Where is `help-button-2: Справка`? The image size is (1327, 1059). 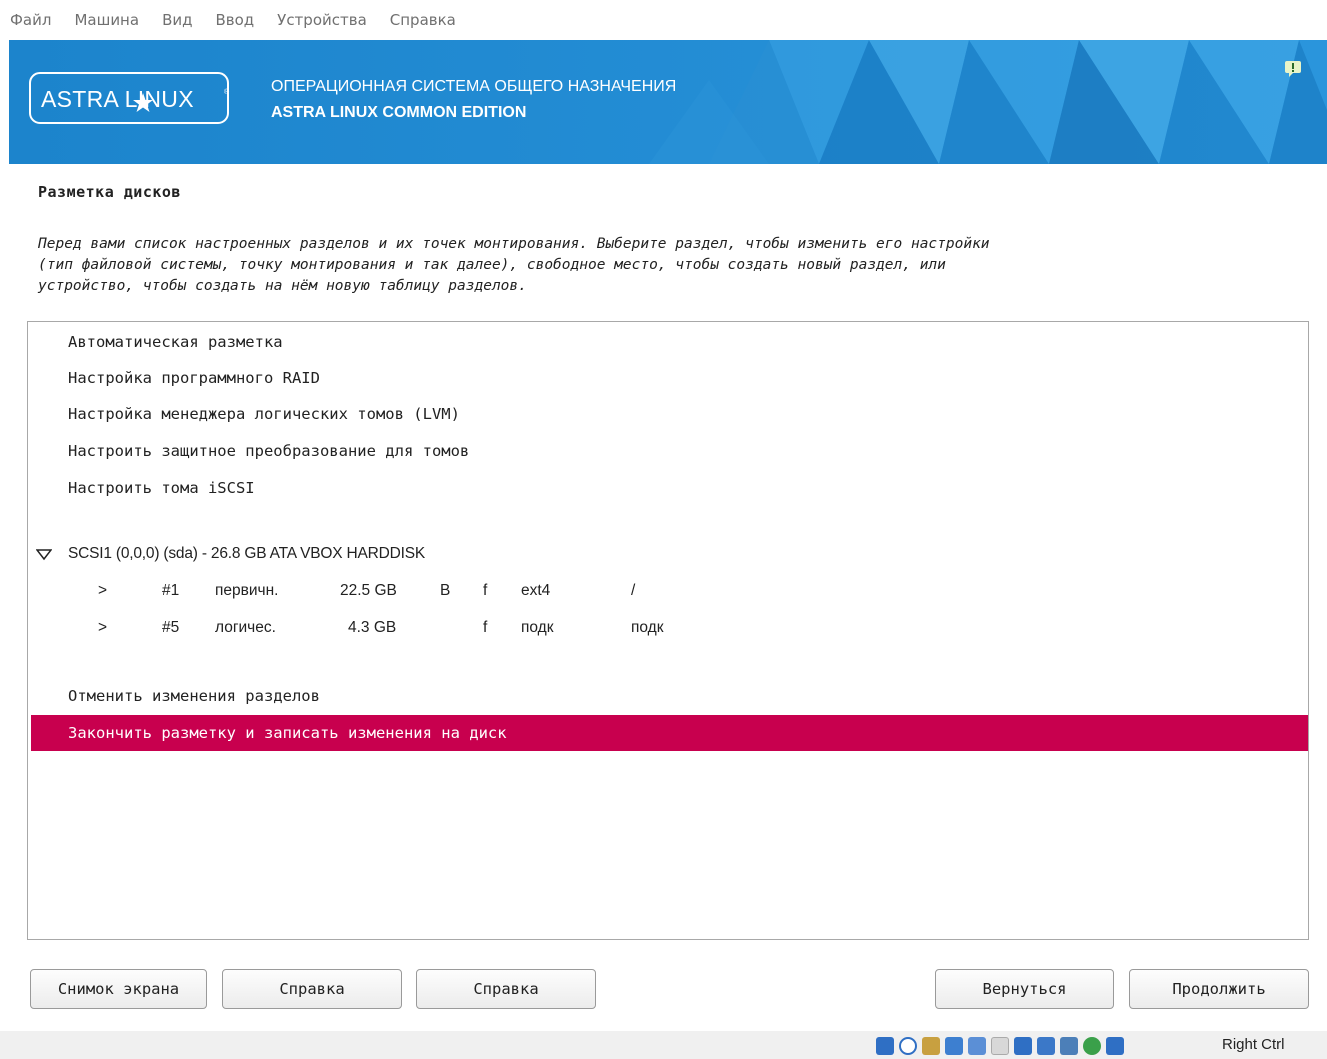
help-button-2: Справка is located at coordinates (506, 989).